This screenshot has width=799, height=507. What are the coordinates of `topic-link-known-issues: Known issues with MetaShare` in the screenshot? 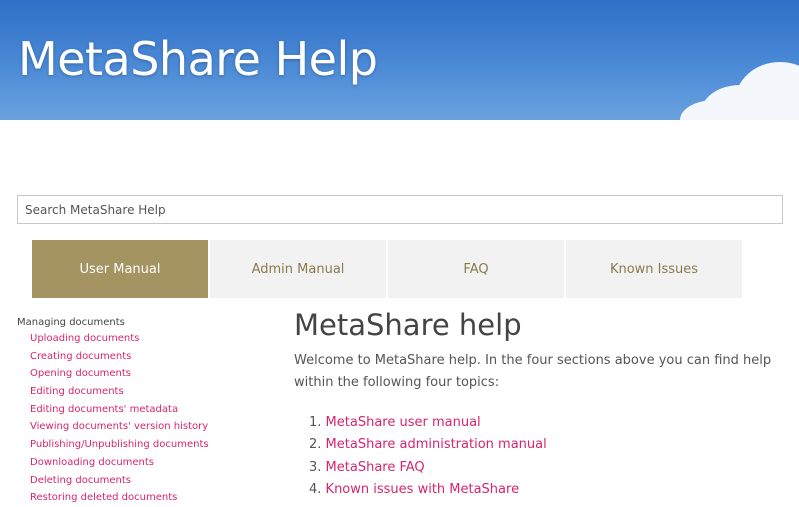 It's located at (423, 489).